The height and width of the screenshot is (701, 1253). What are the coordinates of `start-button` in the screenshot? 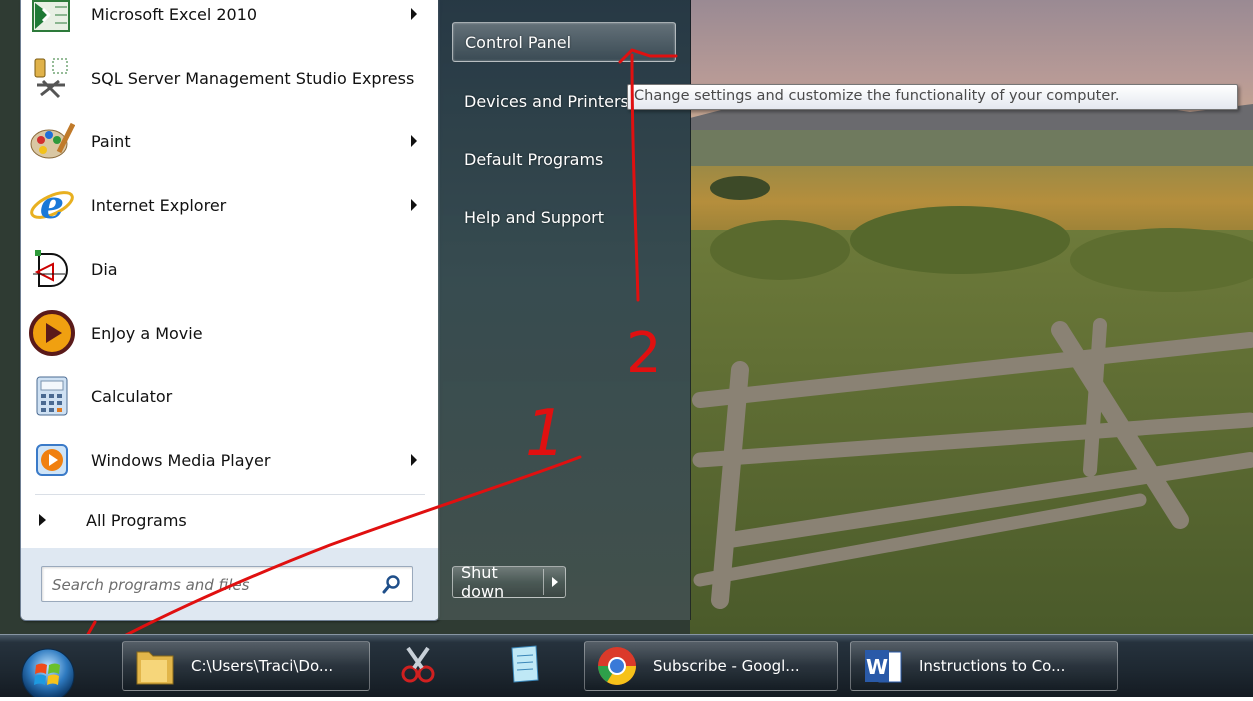 It's located at (49, 672).